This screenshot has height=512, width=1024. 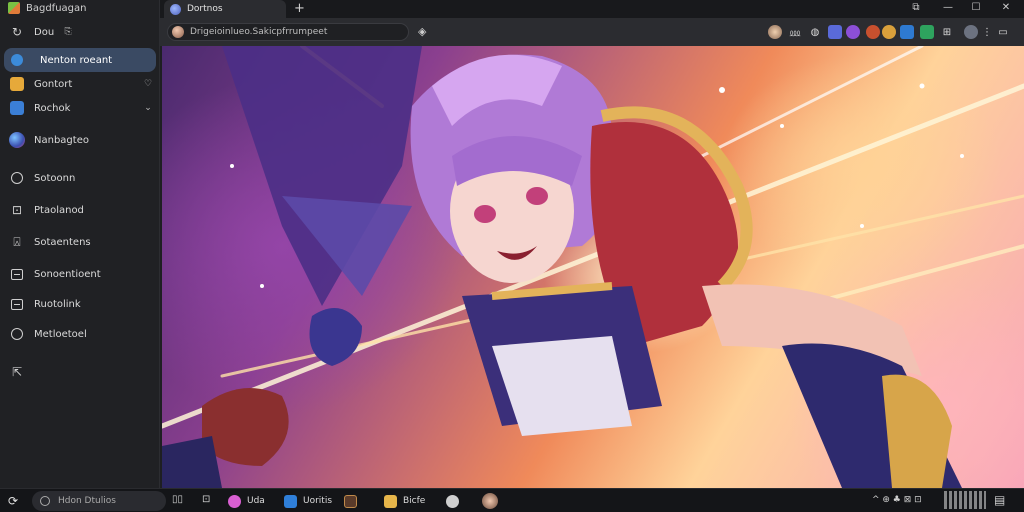 What do you see at coordinates (148, 84) in the screenshot?
I see `heart-icon: ♡` at bounding box center [148, 84].